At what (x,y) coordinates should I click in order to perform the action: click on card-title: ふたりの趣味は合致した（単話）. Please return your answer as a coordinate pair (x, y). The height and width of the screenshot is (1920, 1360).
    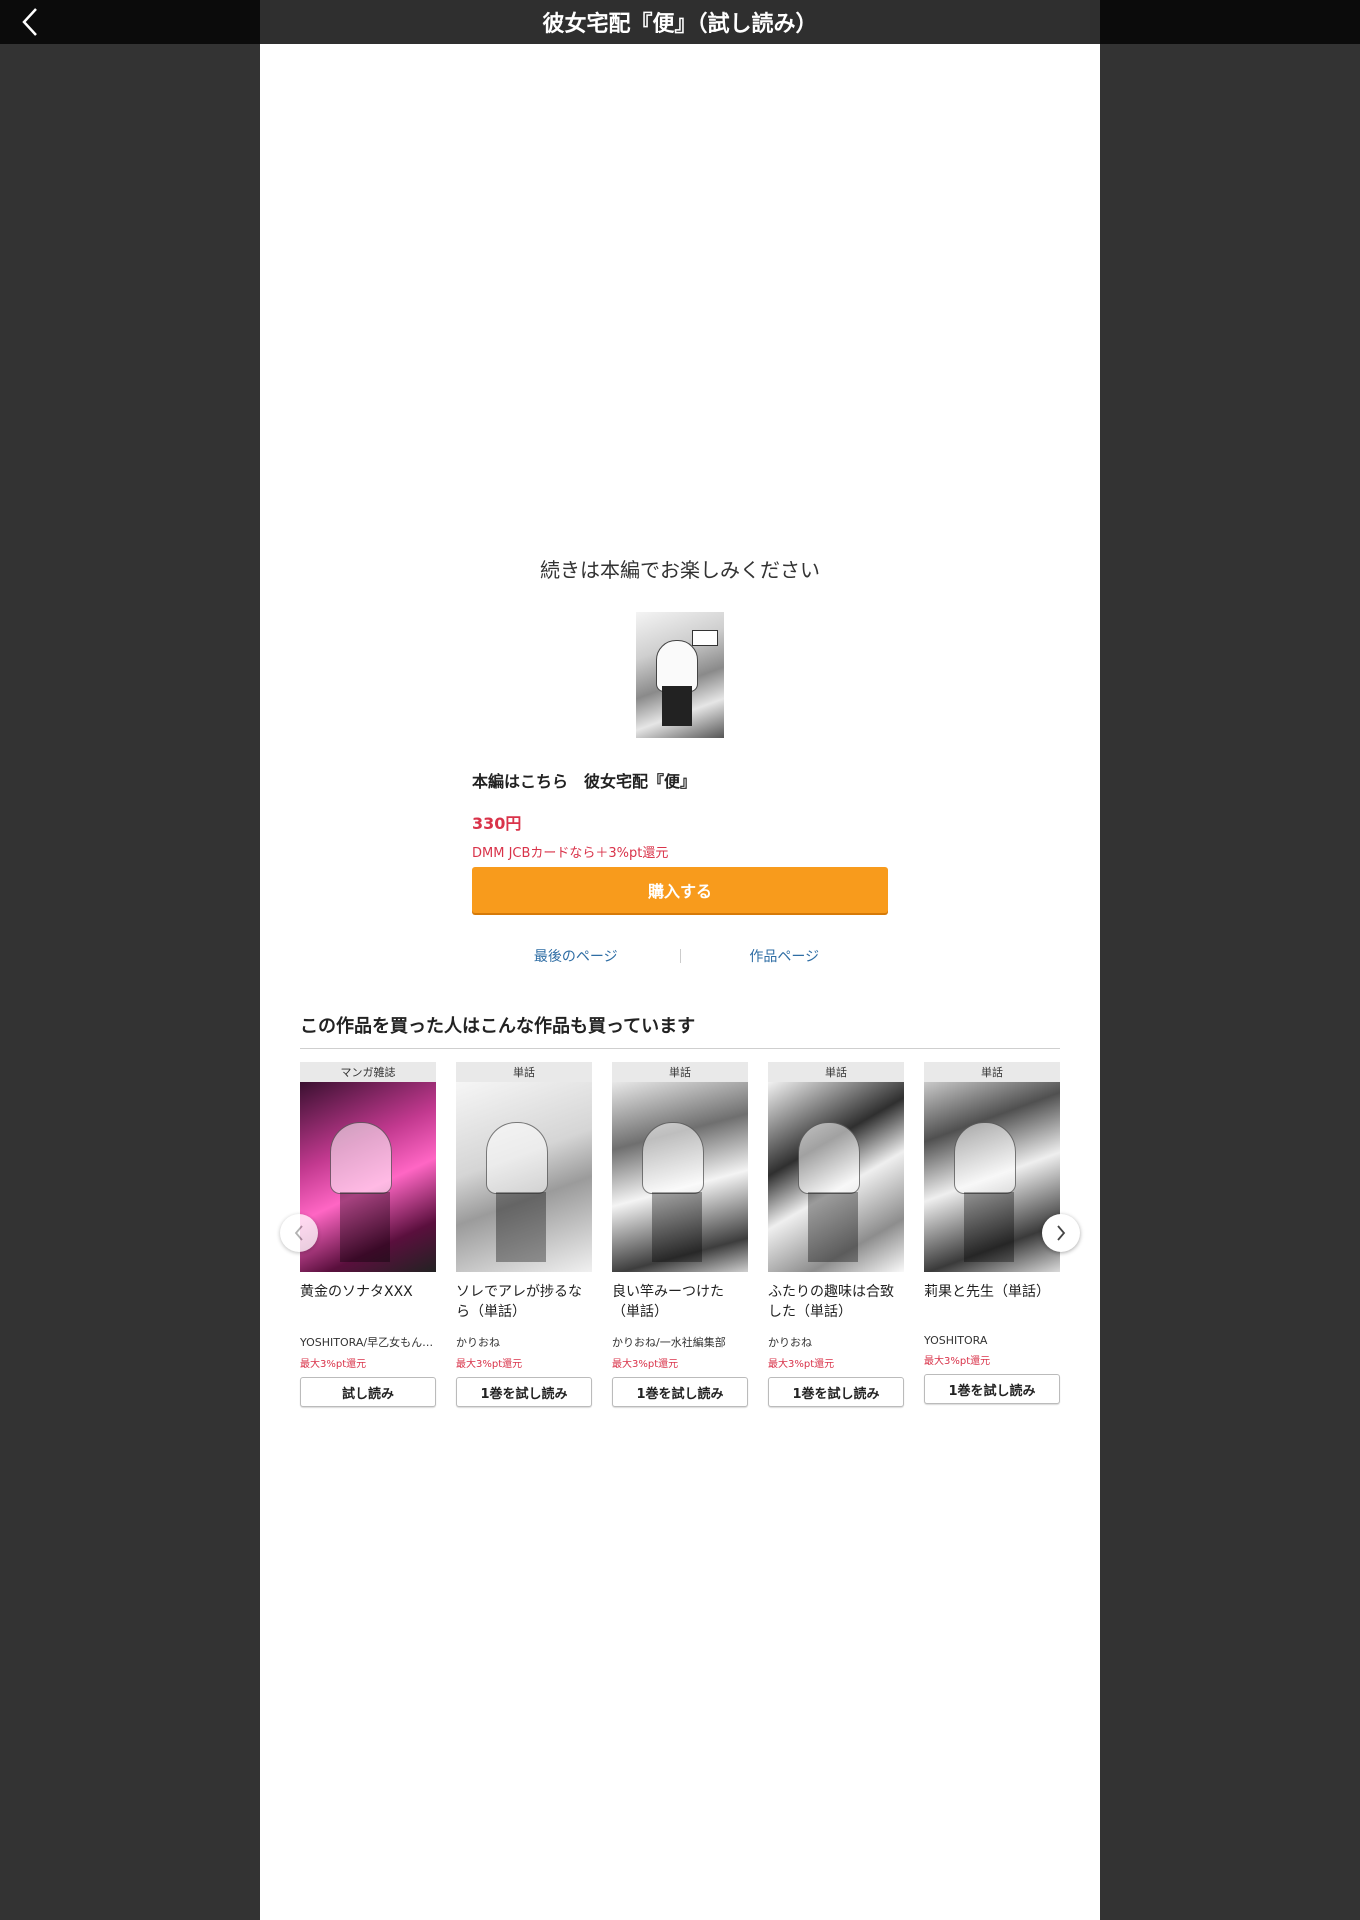
    Looking at the image, I should click on (836, 1303).